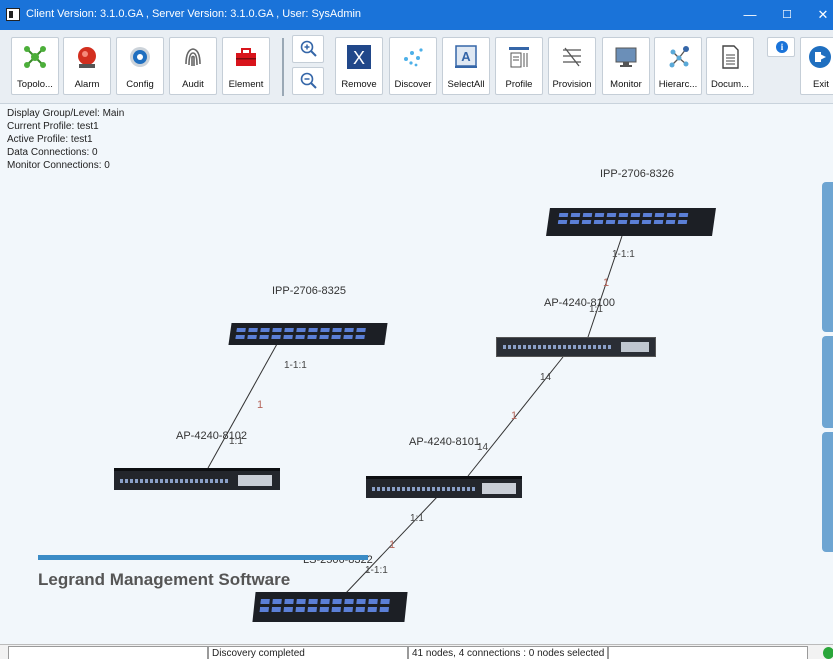  I want to click on remove-button: X Remove, so click(359, 66).